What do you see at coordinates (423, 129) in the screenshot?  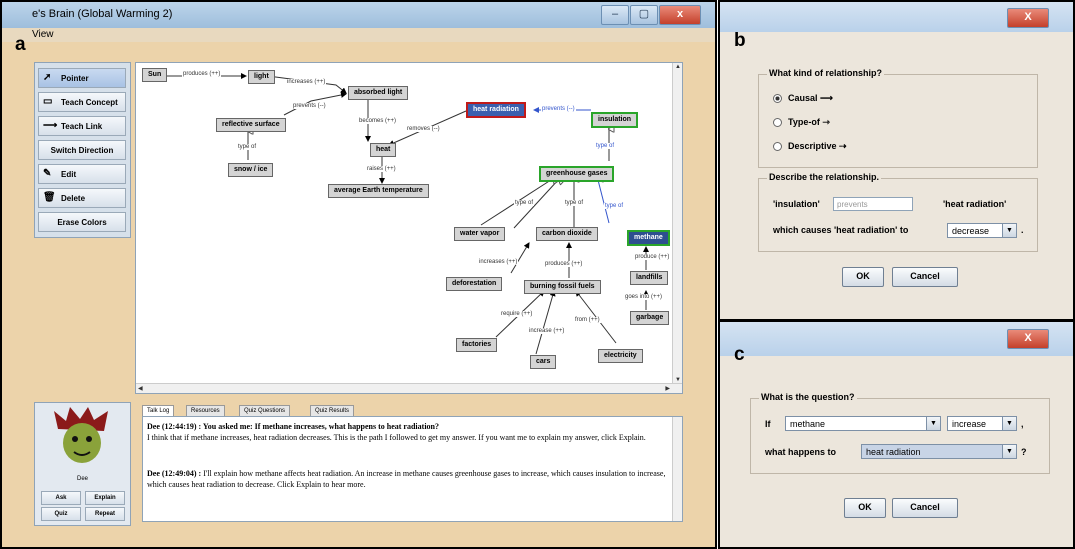 I see `edge-label: removes (--)` at bounding box center [423, 129].